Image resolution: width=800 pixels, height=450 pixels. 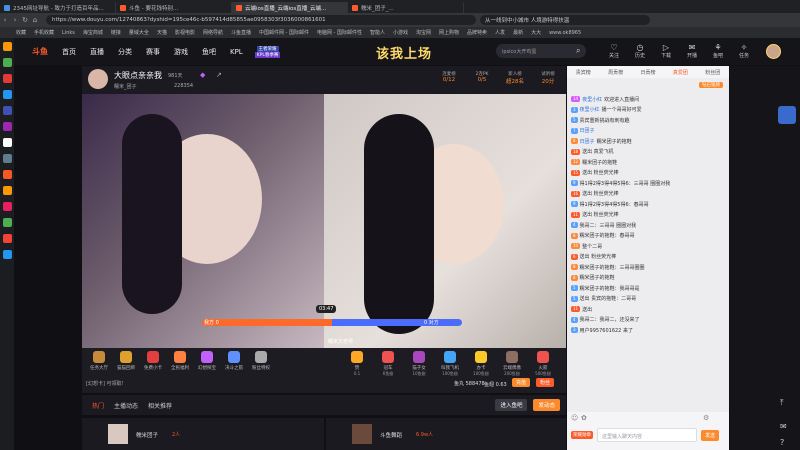 What do you see at coordinates (648, 309) in the screenshot?
I see `chat-message: 11 送出` at bounding box center [648, 309].